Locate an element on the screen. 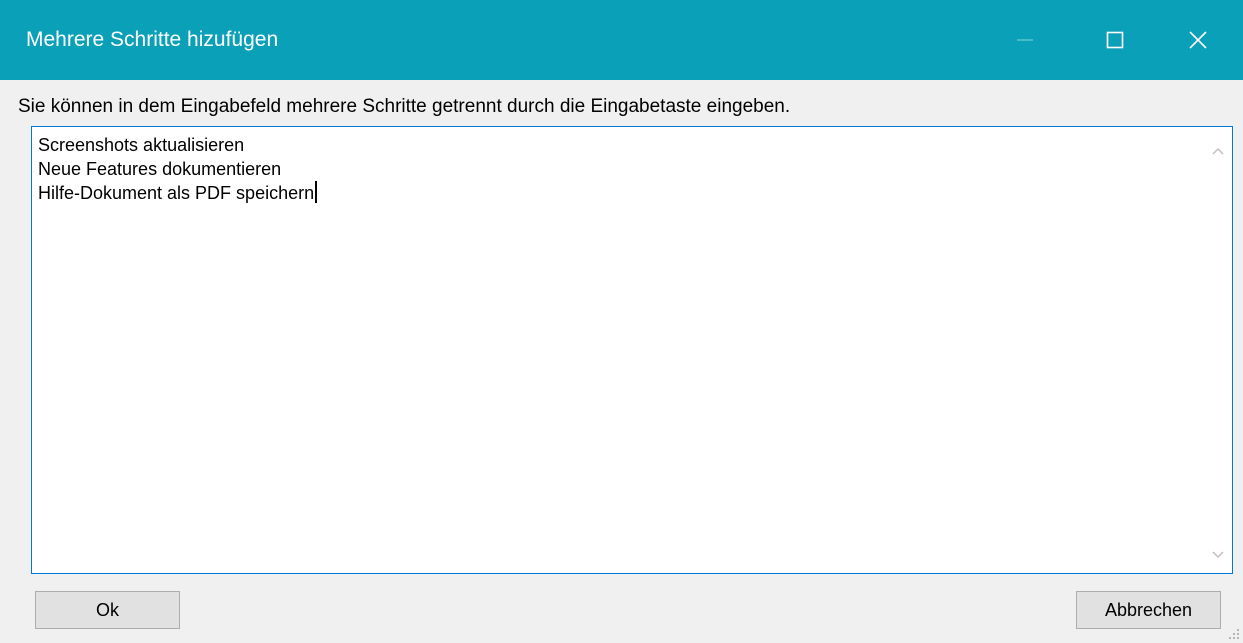 This screenshot has width=1243, height=643. minimize-icon is located at coordinates (1025, 40).